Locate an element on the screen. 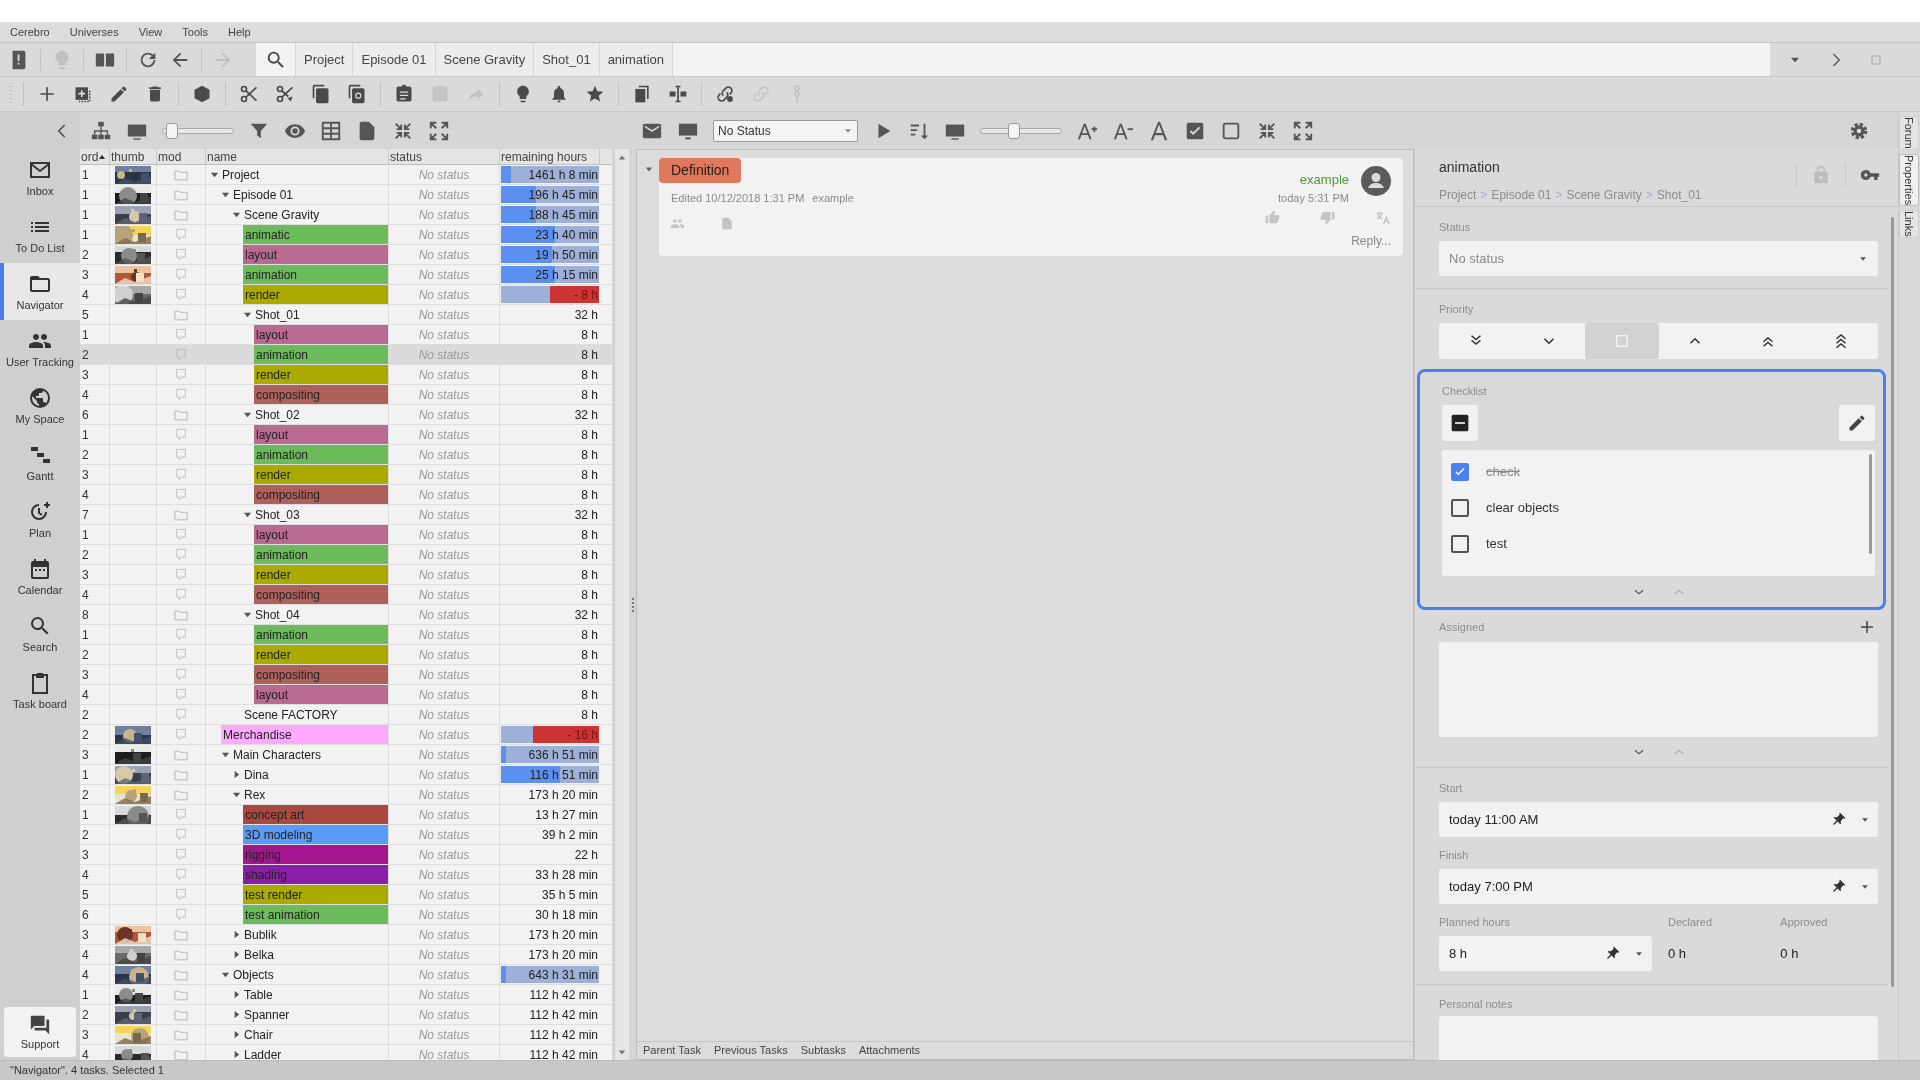 The image size is (1920, 1080). item-name: Ladder is located at coordinates (263, 1052).